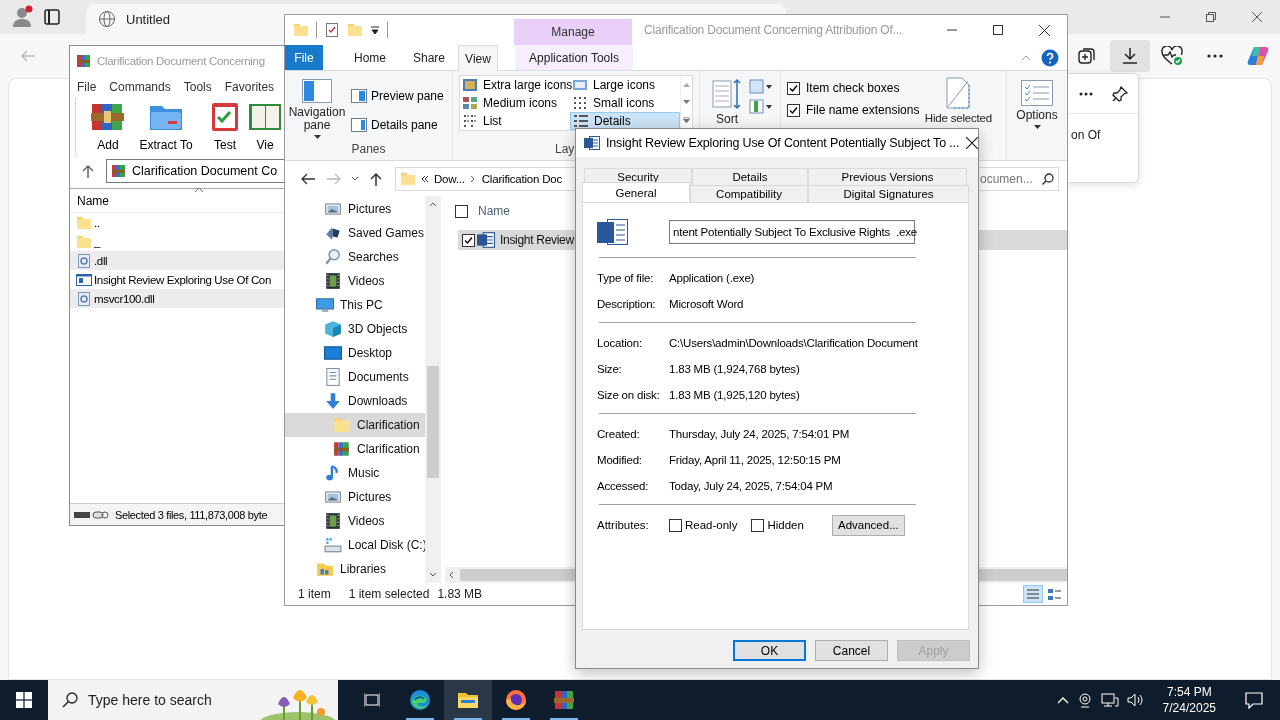  What do you see at coordinates (626, 278) in the screenshot?
I see `property-label: Type of file:` at bounding box center [626, 278].